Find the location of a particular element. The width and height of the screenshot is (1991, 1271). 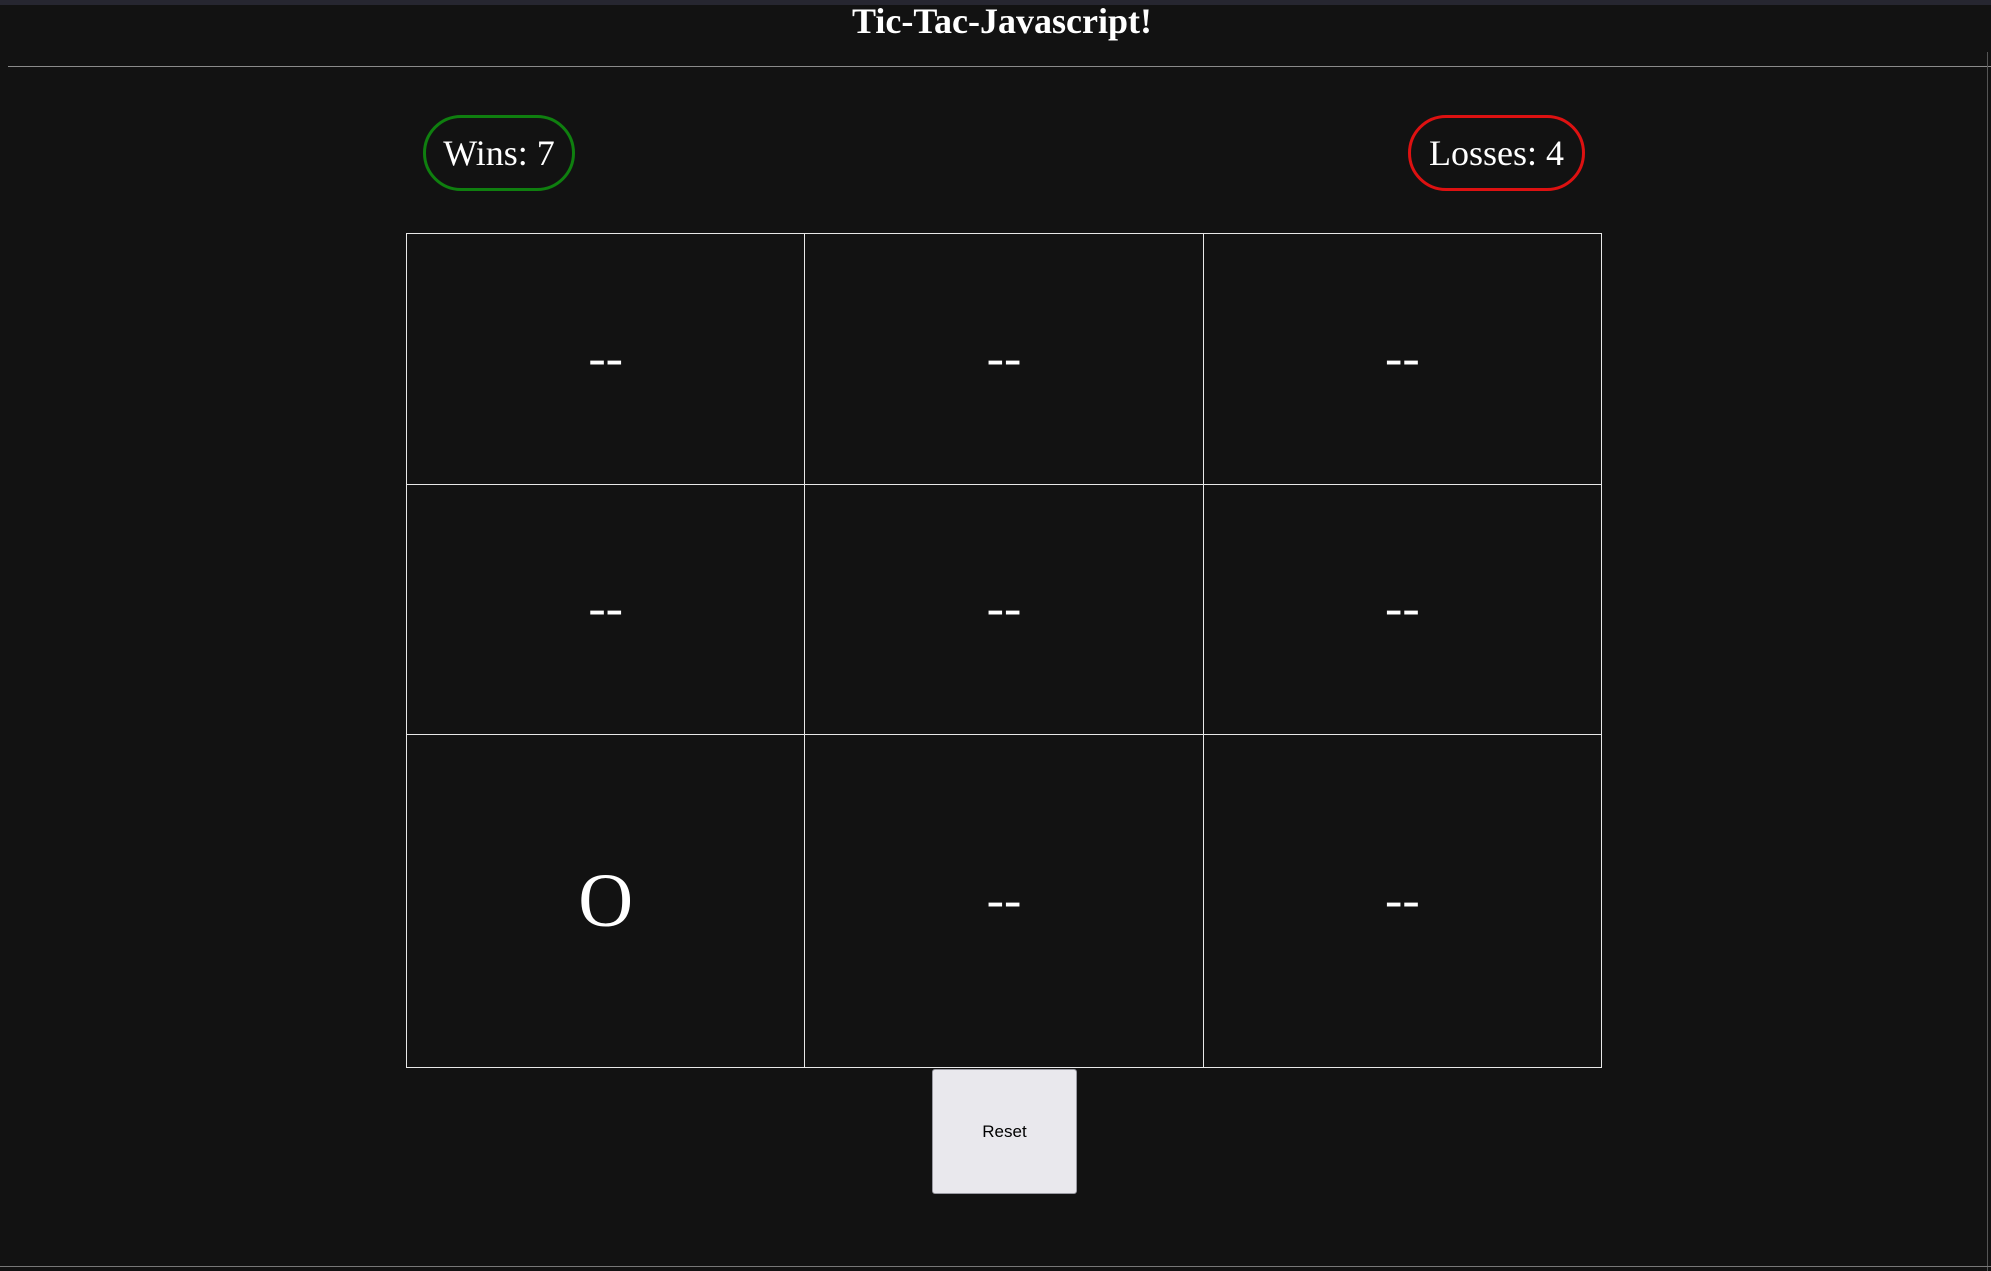

board-cell-3-1: O is located at coordinates (605, 901).